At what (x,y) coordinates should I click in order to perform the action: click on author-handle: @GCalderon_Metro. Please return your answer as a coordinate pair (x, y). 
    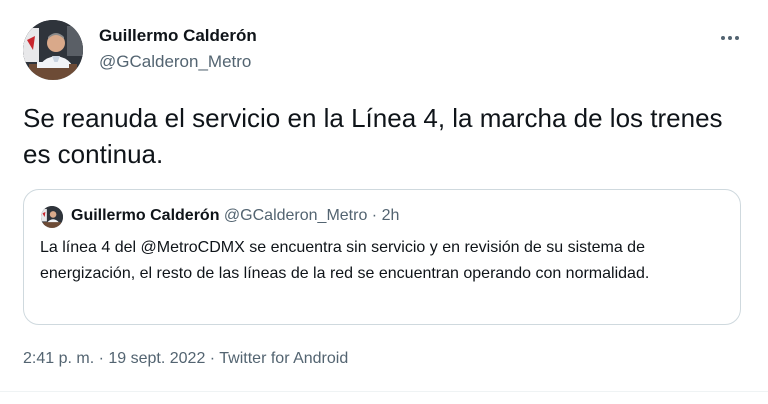
    Looking at the image, I should click on (175, 62).